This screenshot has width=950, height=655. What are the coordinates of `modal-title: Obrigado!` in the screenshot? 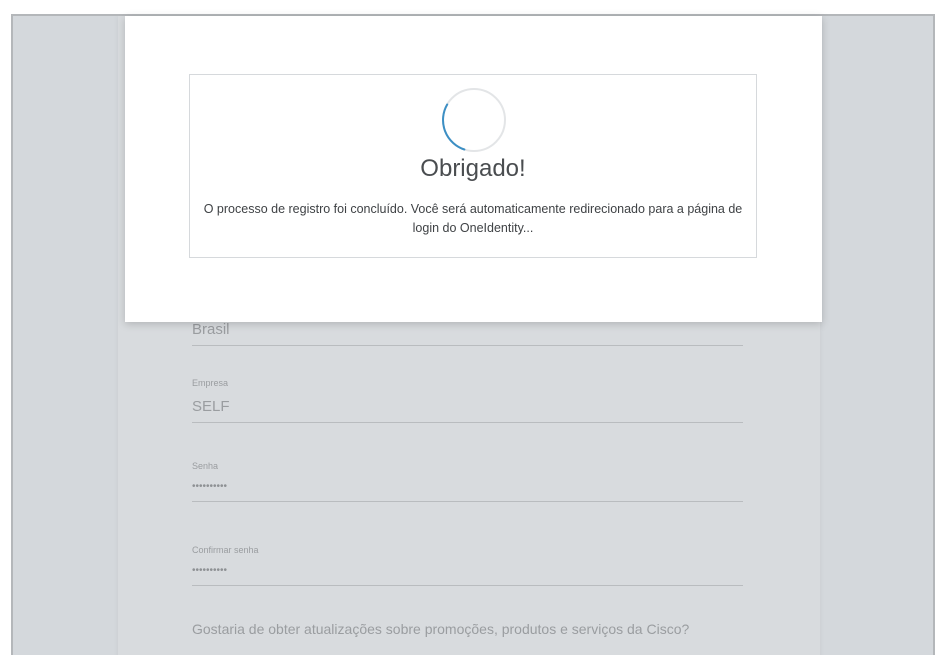 It's located at (473, 168).